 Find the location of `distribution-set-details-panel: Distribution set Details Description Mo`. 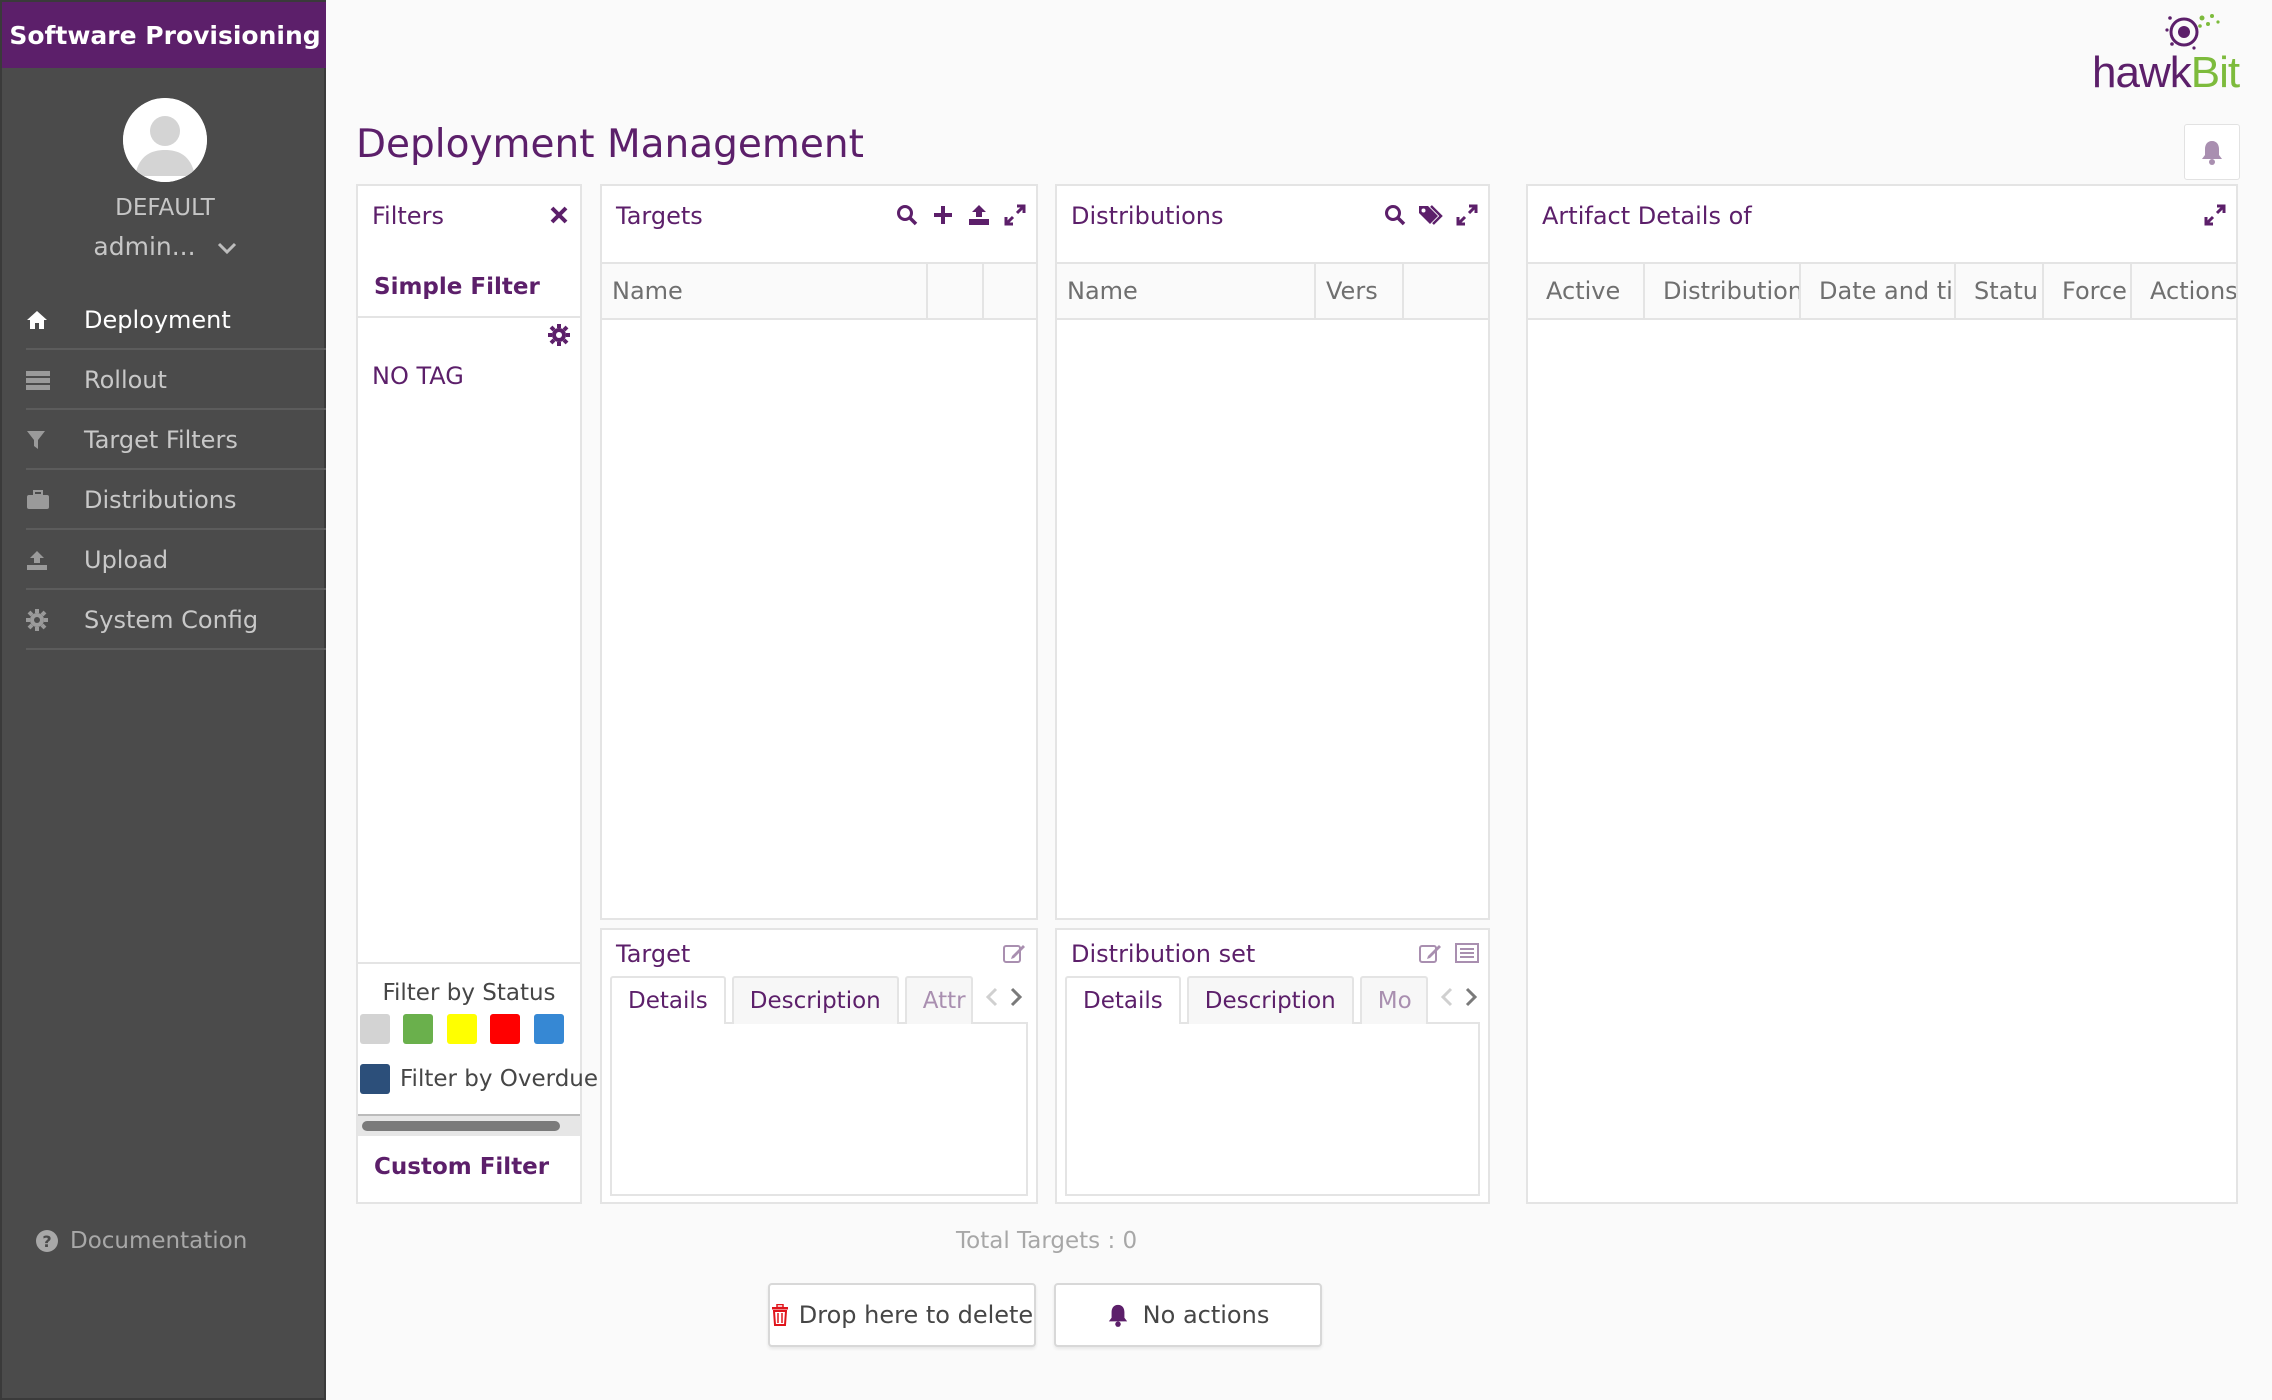

distribution-set-details-panel: Distribution set Details Description Mo is located at coordinates (1272, 1066).